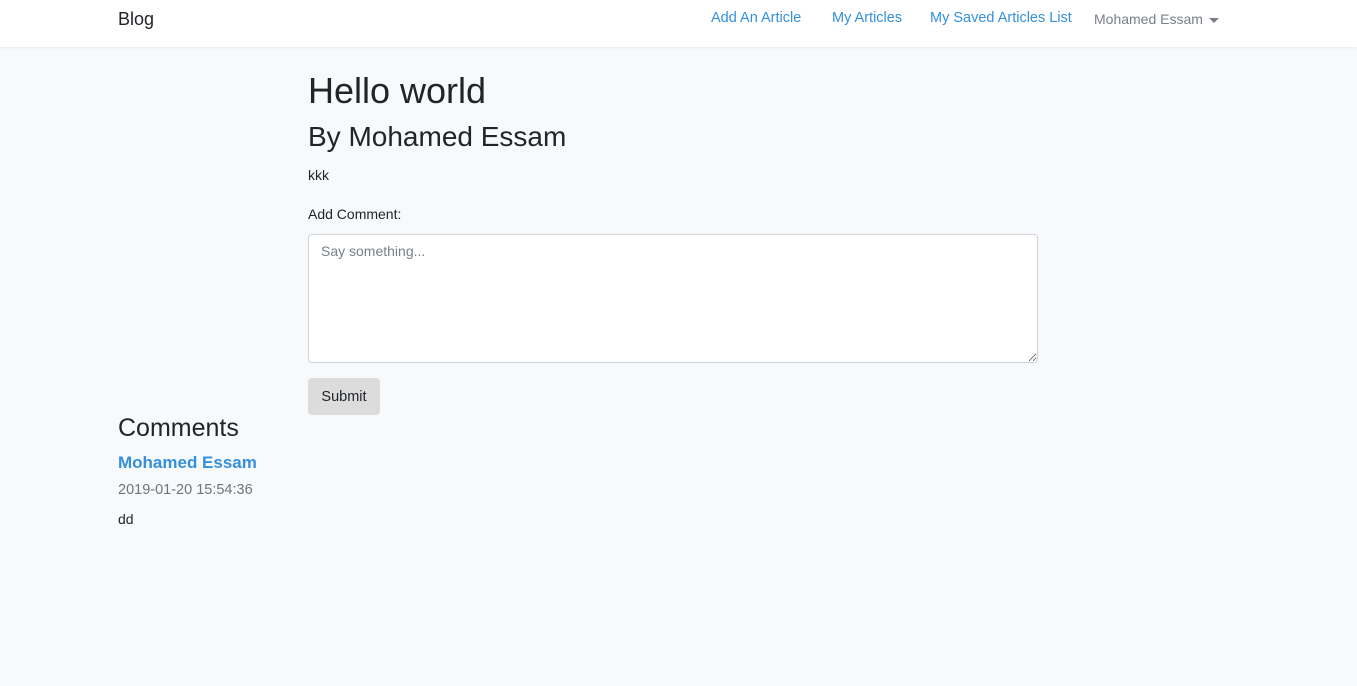 This screenshot has height=686, width=1357. Describe the element at coordinates (673, 298) in the screenshot. I see `comment-textarea` at that location.